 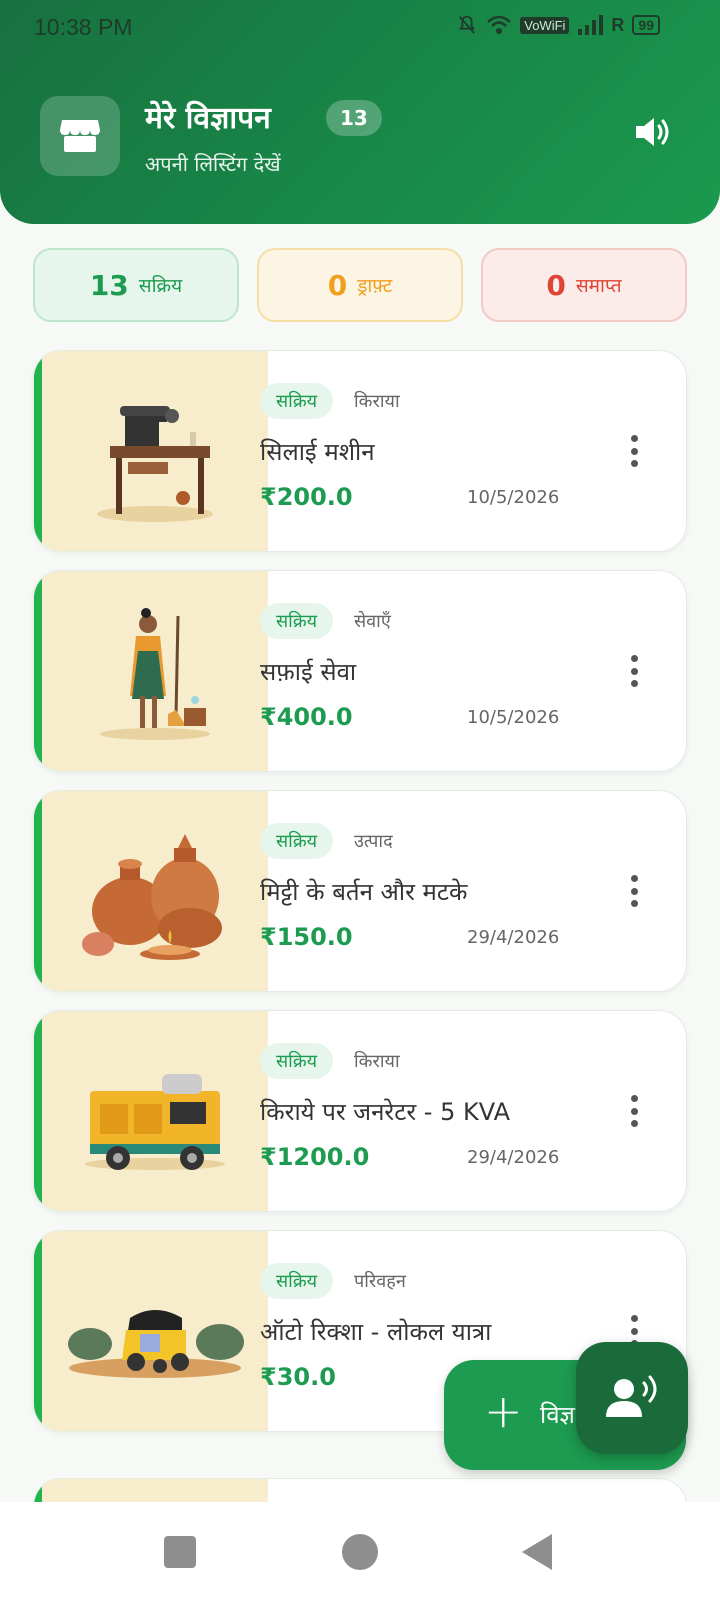 What do you see at coordinates (503, 1411) in the screenshot?
I see `plus-icon: +` at bounding box center [503, 1411].